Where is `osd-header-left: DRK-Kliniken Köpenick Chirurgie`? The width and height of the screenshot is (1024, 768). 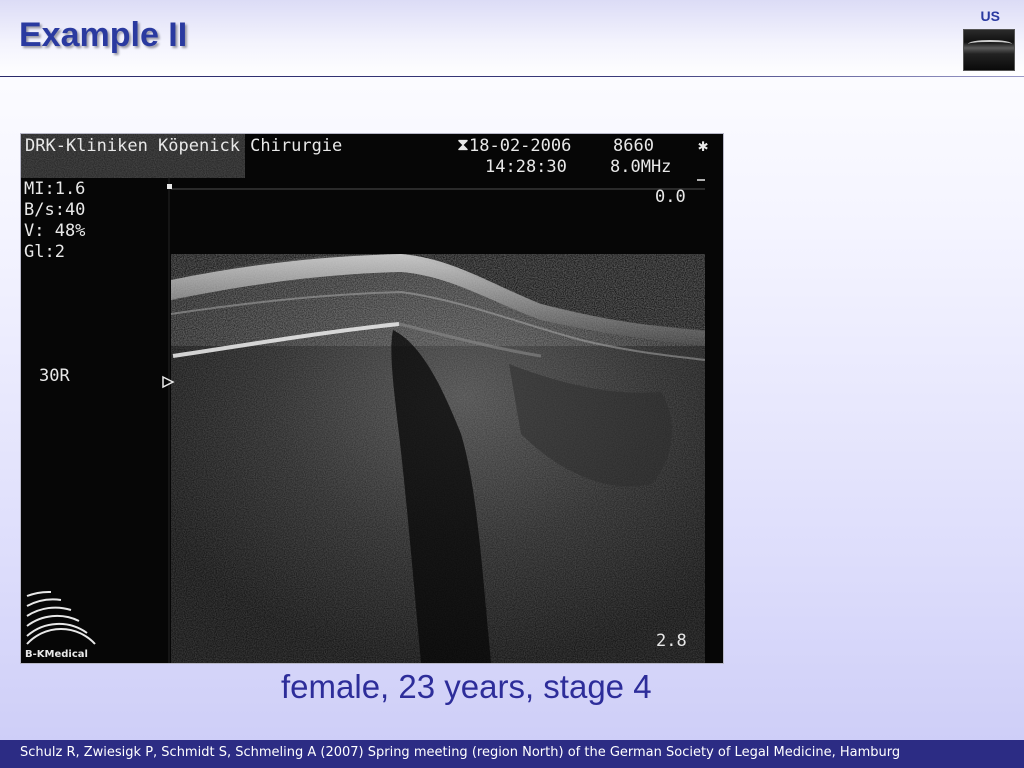 osd-header-left: DRK-Kliniken Köpenick Chirurgie is located at coordinates (183, 146).